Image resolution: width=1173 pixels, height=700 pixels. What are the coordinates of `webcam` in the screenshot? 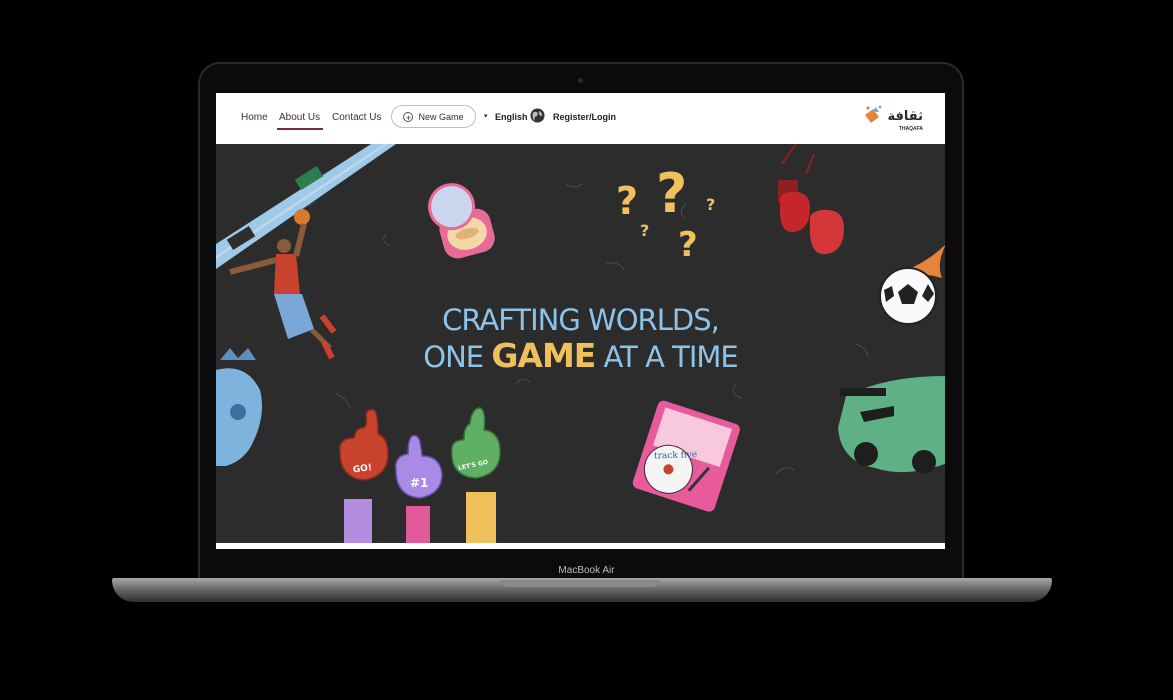 It's located at (580, 80).